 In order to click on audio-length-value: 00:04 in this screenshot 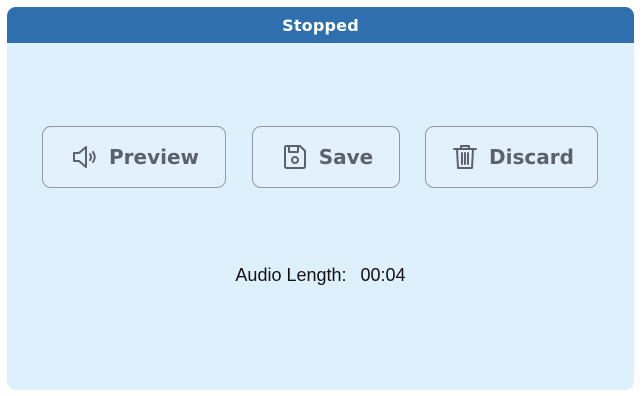, I will do `click(383, 275)`.